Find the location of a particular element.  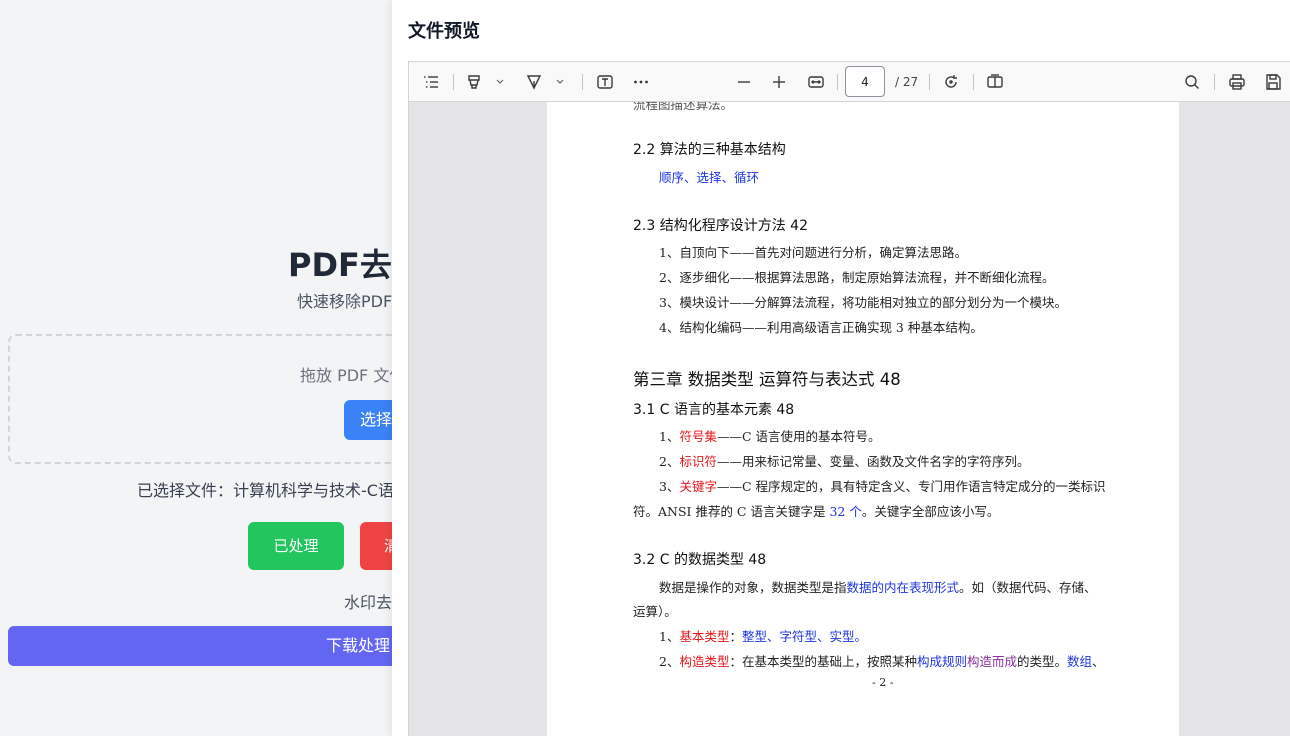

page-text-line: 数据是操作的对象，数据类型是指数据的内在表现形式。如（数据代码、存储、 is located at coordinates (878, 587).